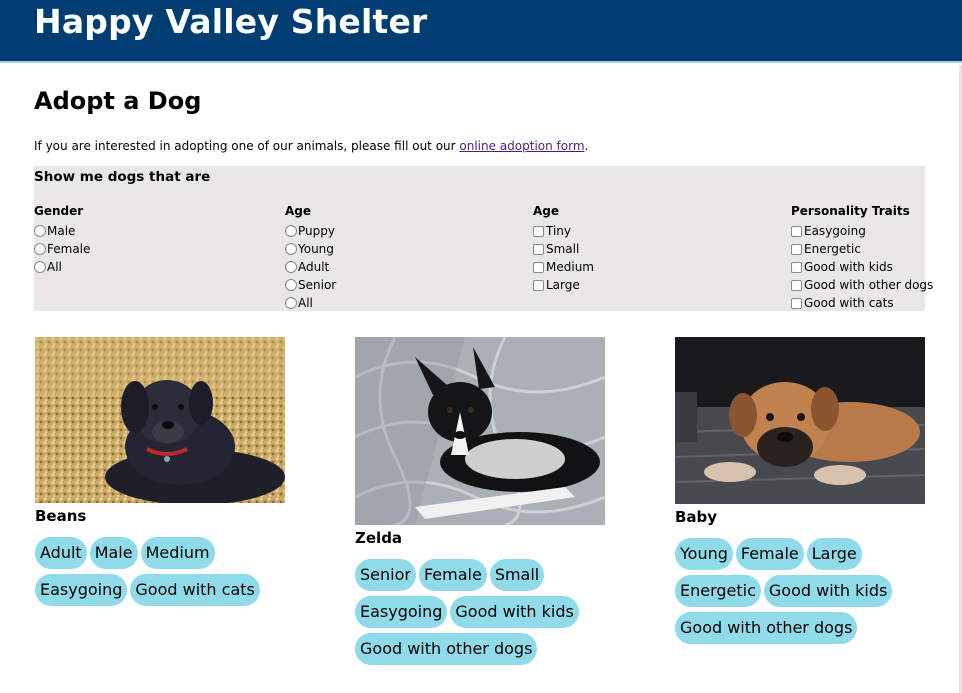  What do you see at coordinates (521, 146) in the screenshot?
I see `adoption-form-link: online adoption form` at bounding box center [521, 146].